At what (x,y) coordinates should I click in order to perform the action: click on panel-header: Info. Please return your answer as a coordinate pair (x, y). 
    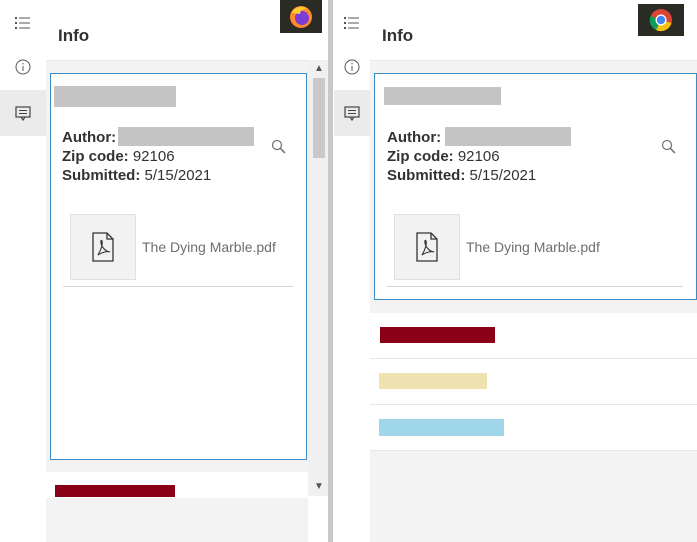
    Looking at the image, I should click on (177, 30).